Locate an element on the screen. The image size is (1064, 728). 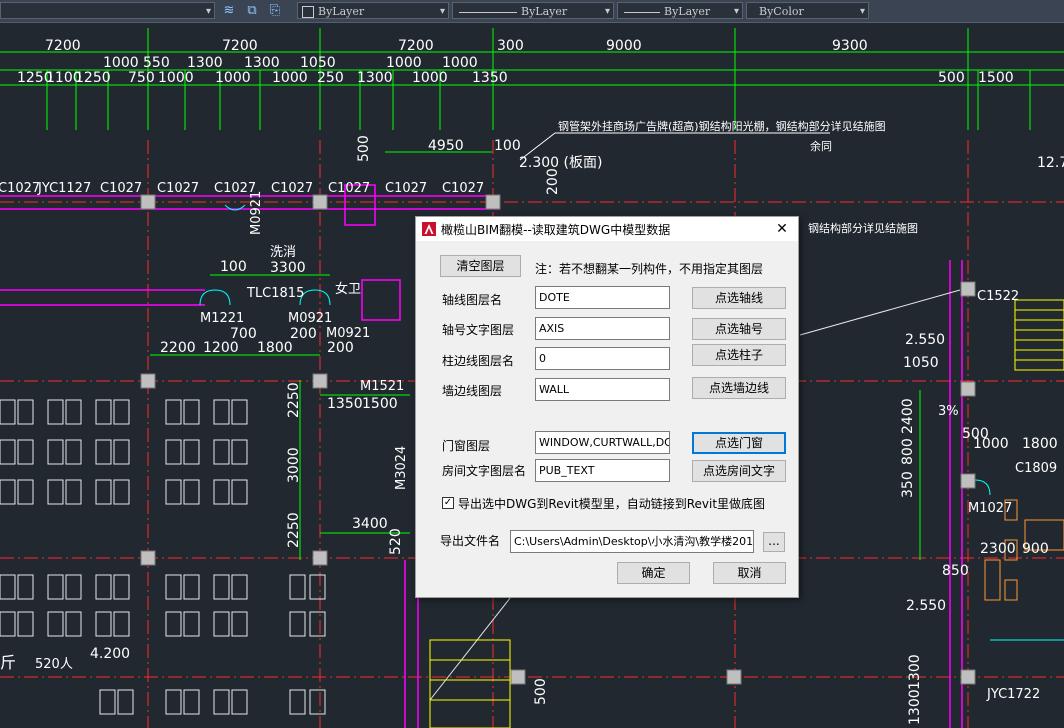
room-name: 洗消 is located at coordinates (283, 252).